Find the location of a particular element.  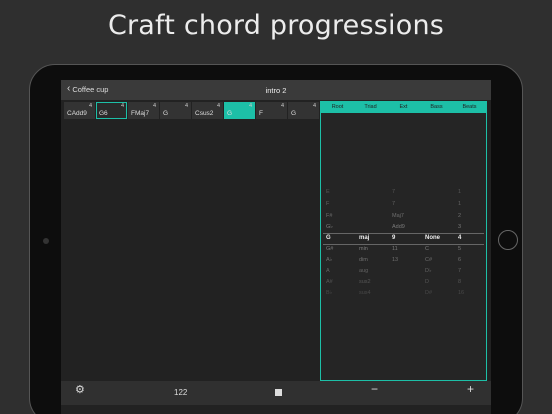

picker-row: G# min 11 C 5 is located at coordinates (403, 249).